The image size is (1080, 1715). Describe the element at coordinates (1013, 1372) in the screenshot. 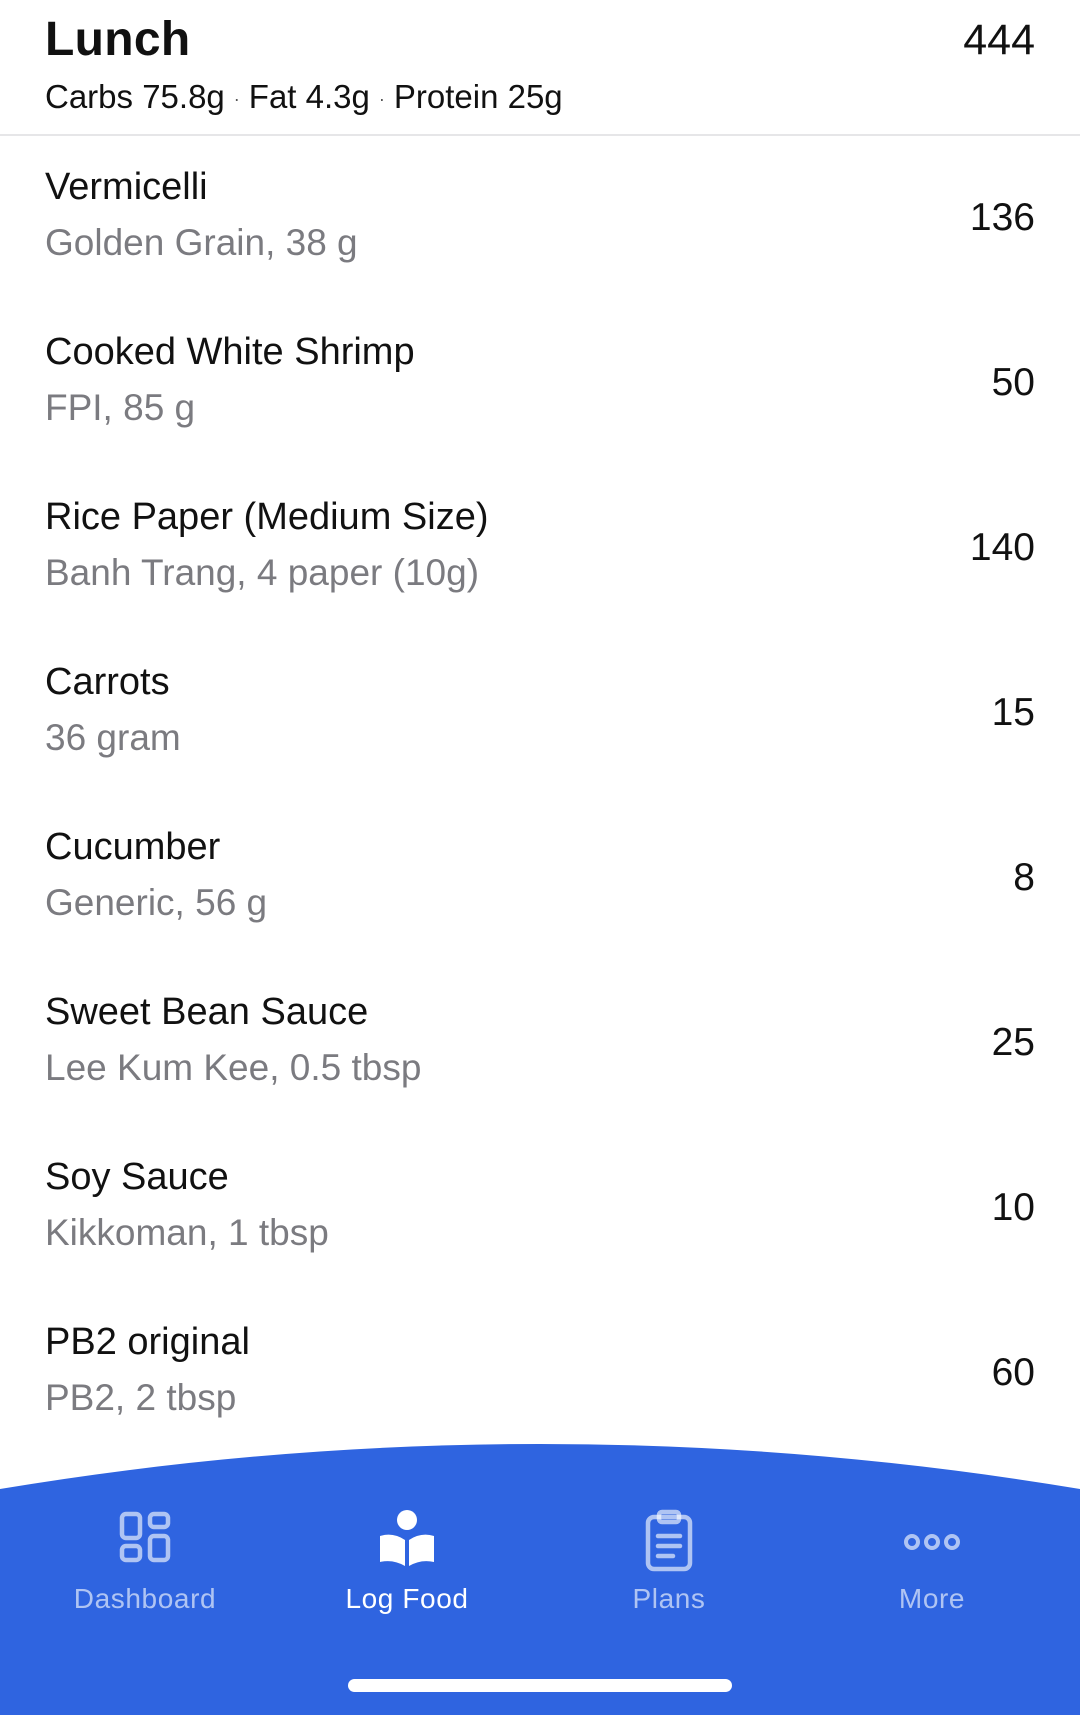

I see `food-calories: 60` at that location.